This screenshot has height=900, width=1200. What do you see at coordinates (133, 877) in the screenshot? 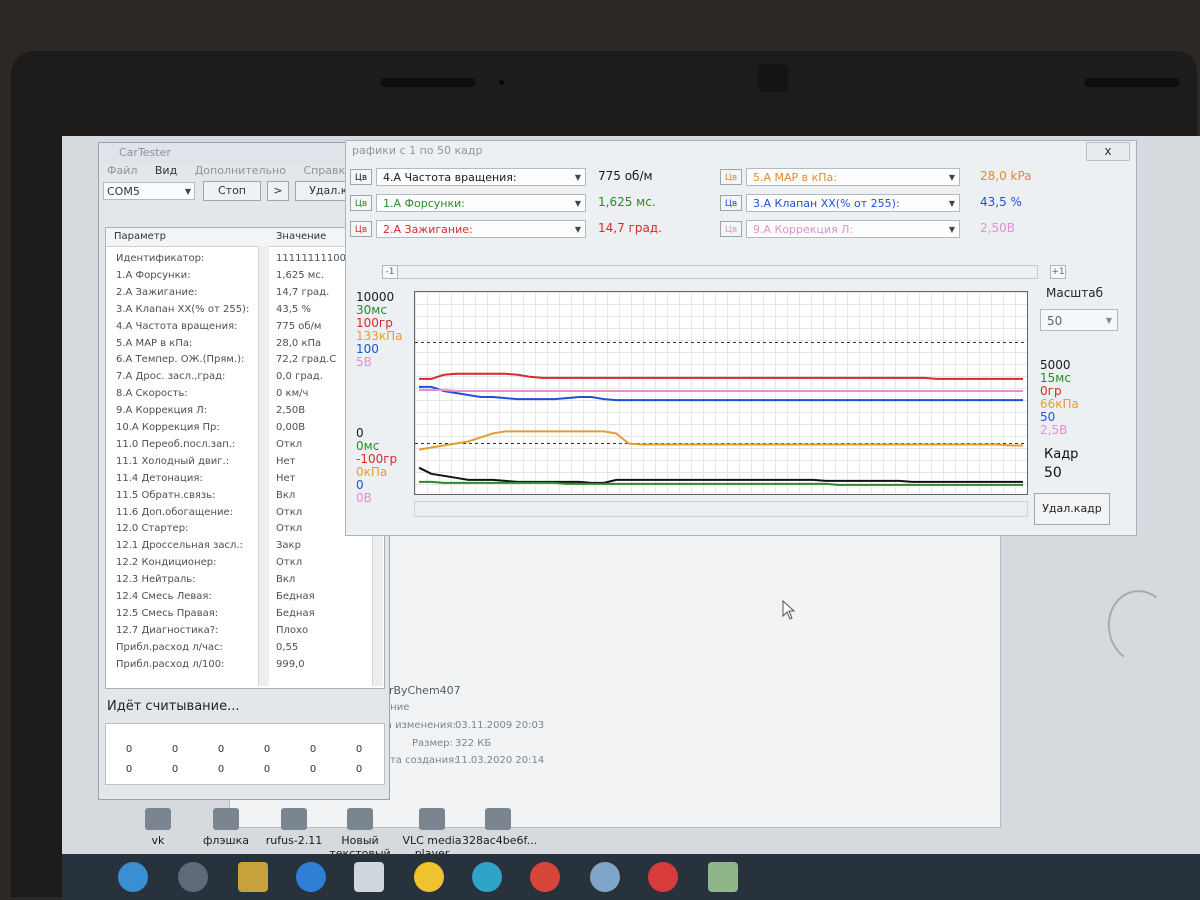
I see `start-button-icon` at bounding box center [133, 877].